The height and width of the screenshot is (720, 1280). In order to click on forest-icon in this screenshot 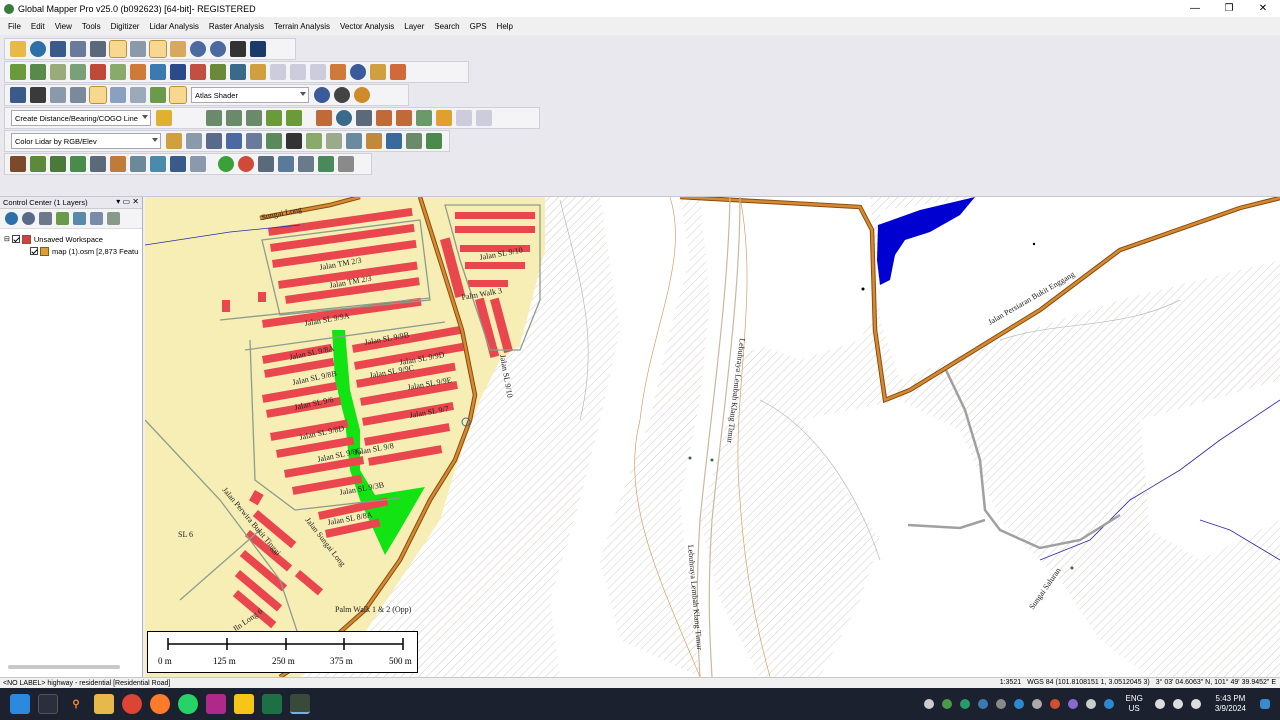, I will do `click(78, 164)`.